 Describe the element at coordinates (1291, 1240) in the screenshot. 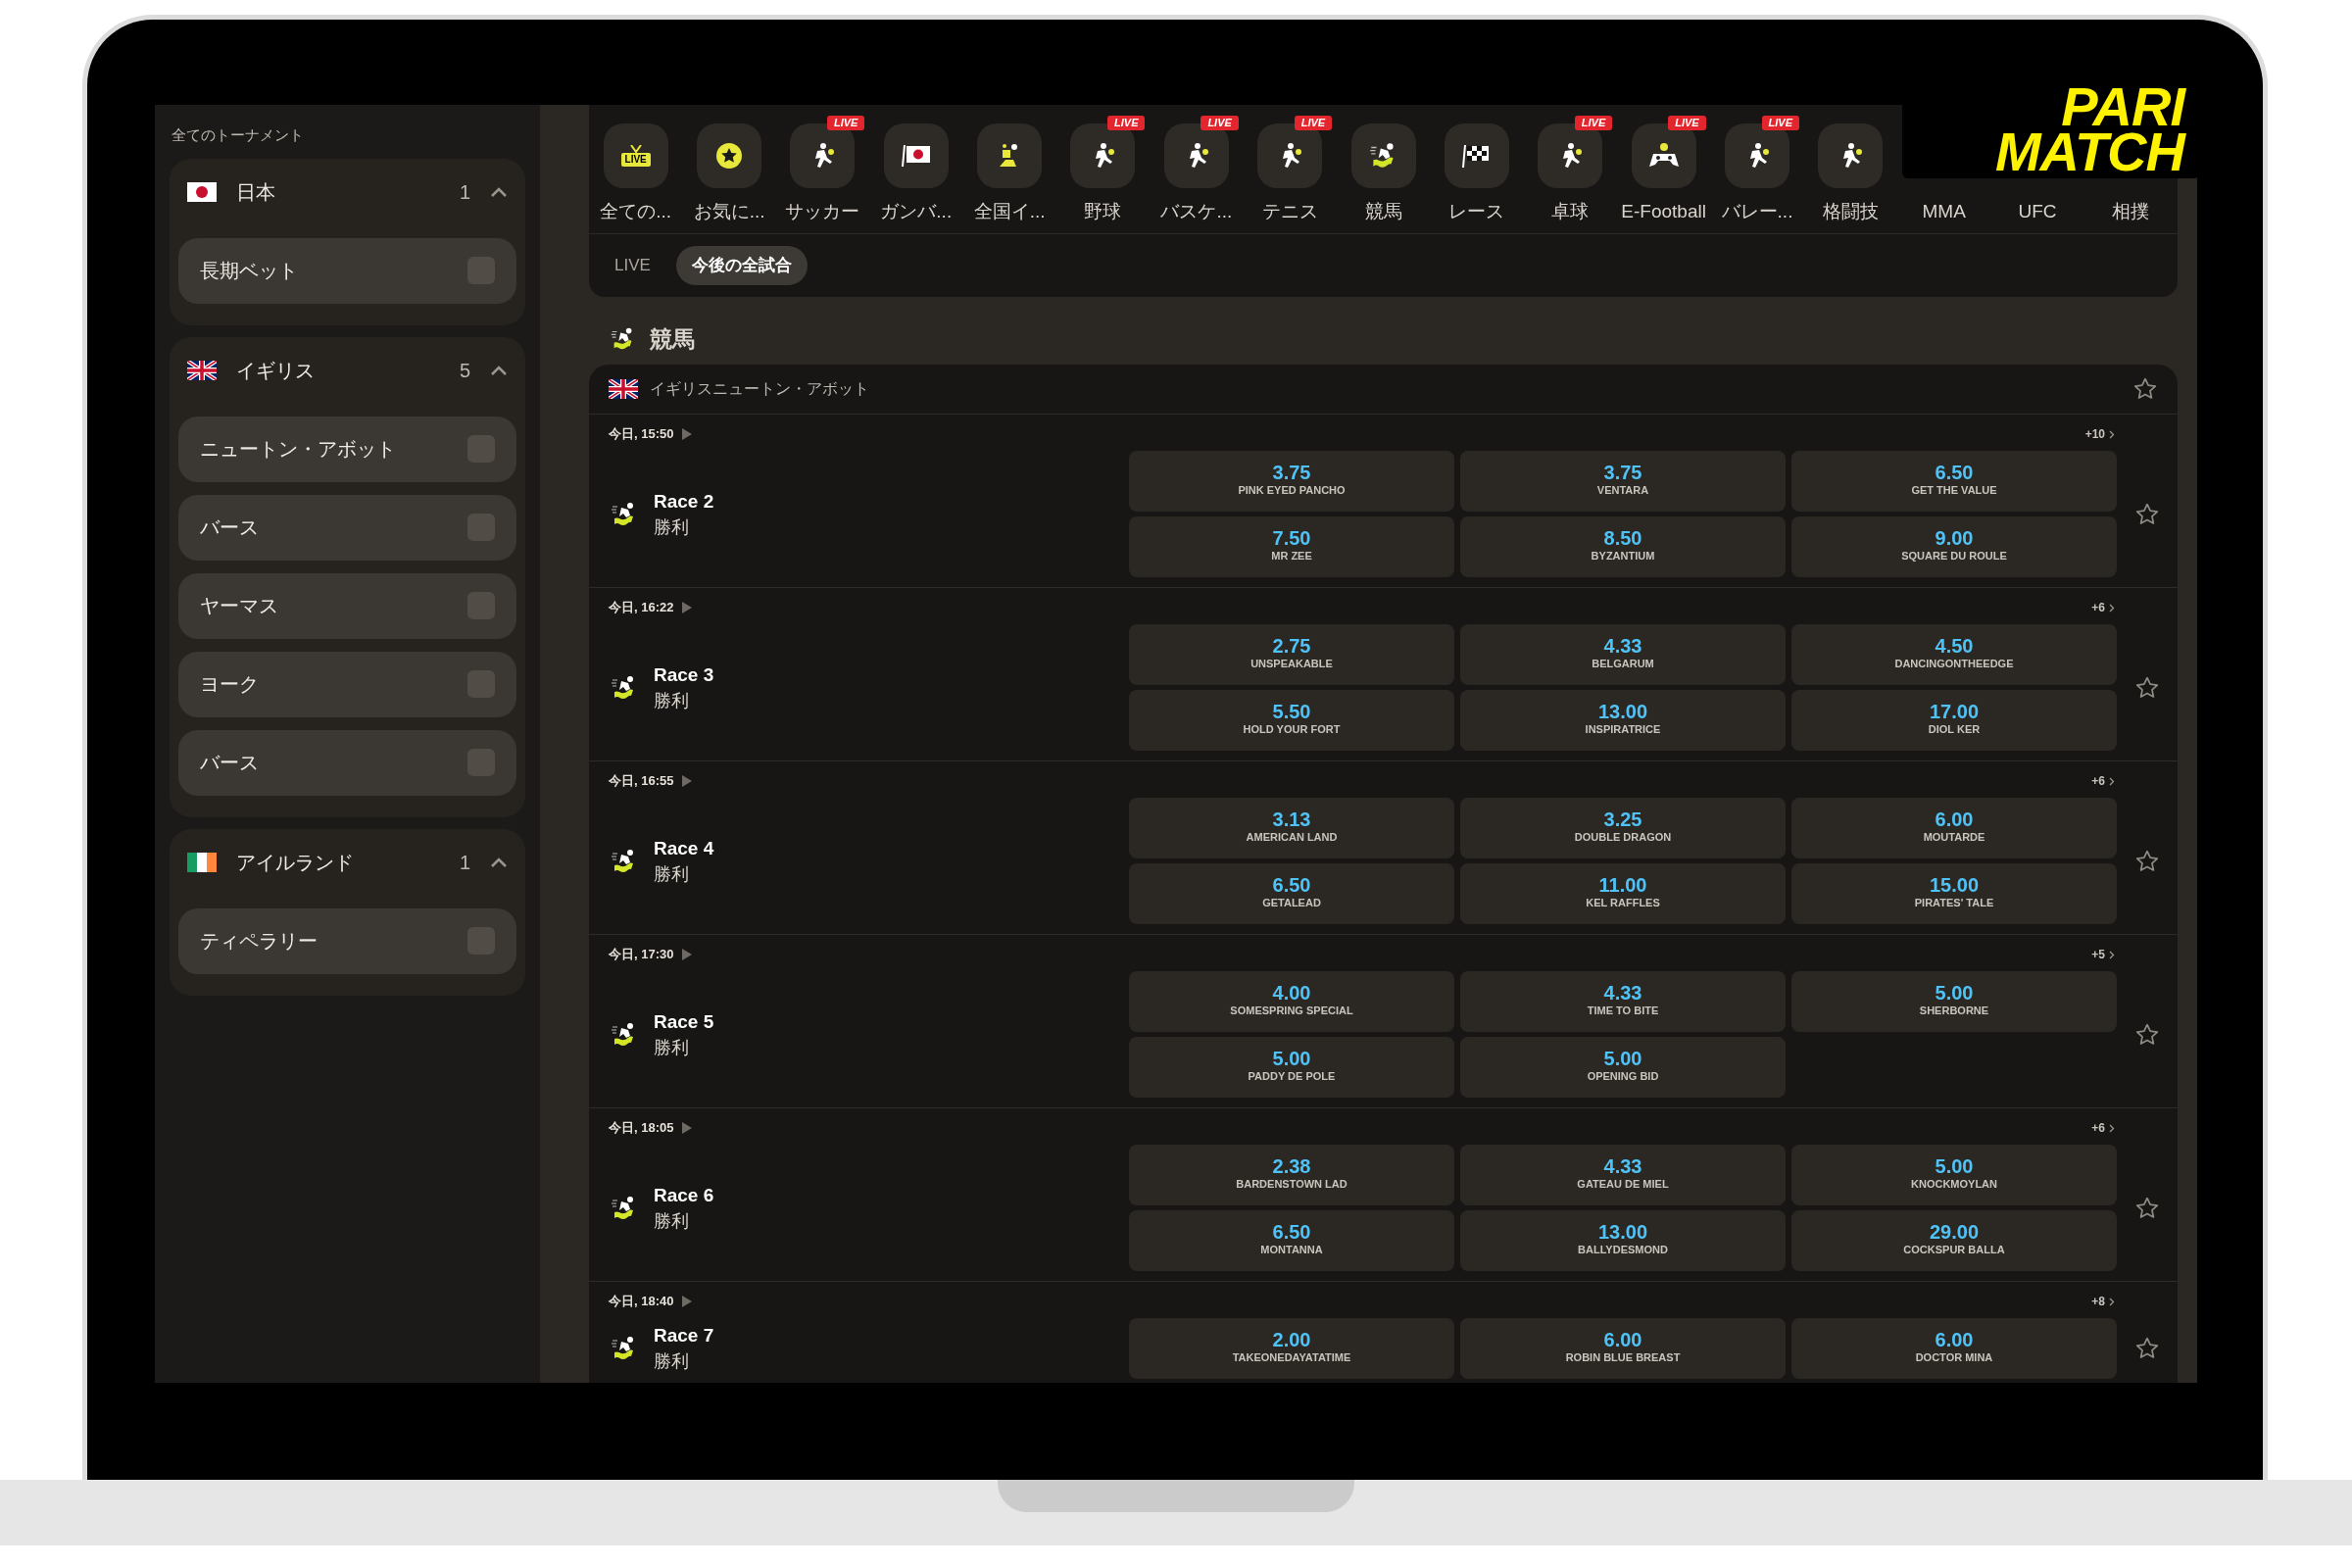

I see `odds-button: 6.50 MONTANNA` at that location.